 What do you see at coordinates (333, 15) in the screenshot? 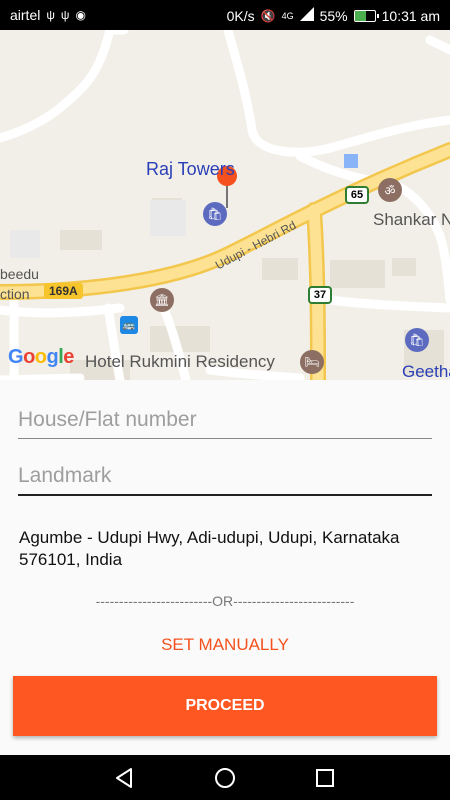
I see `battery-percent: 55%` at bounding box center [333, 15].